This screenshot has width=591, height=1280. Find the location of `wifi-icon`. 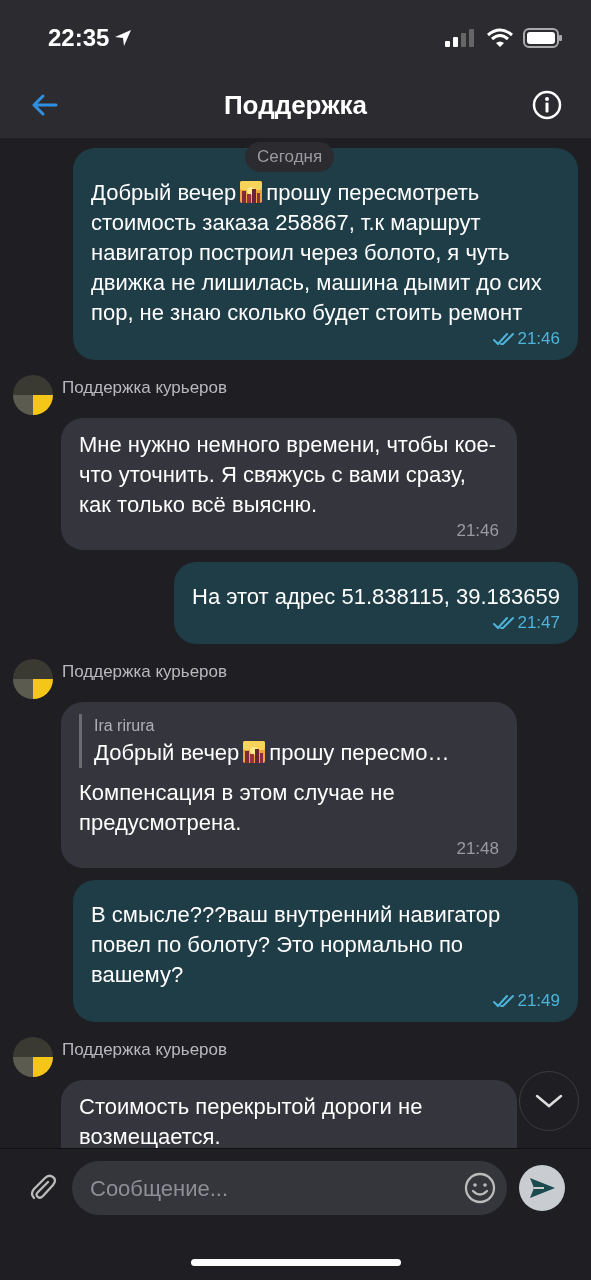

wifi-icon is located at coordinates (500, 38).